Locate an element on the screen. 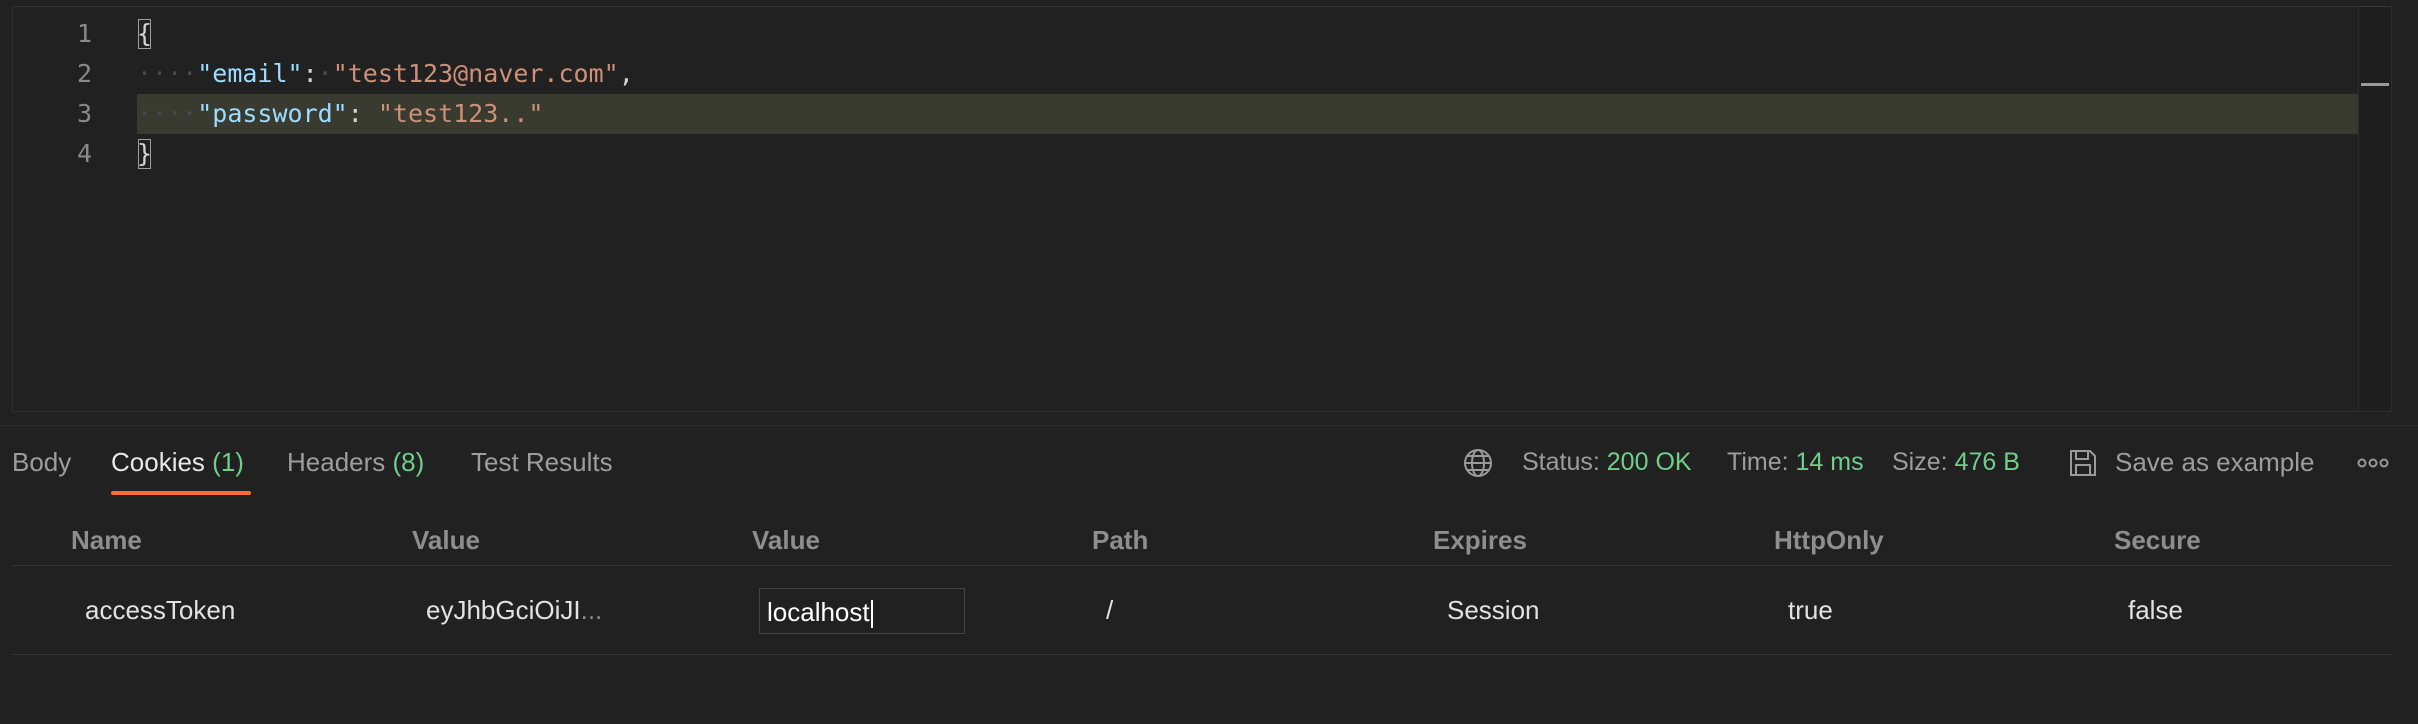 The width and height of the screenshot is (2418, 724). cookie-expires-cell: Session is located at coordinates (1493, 610).